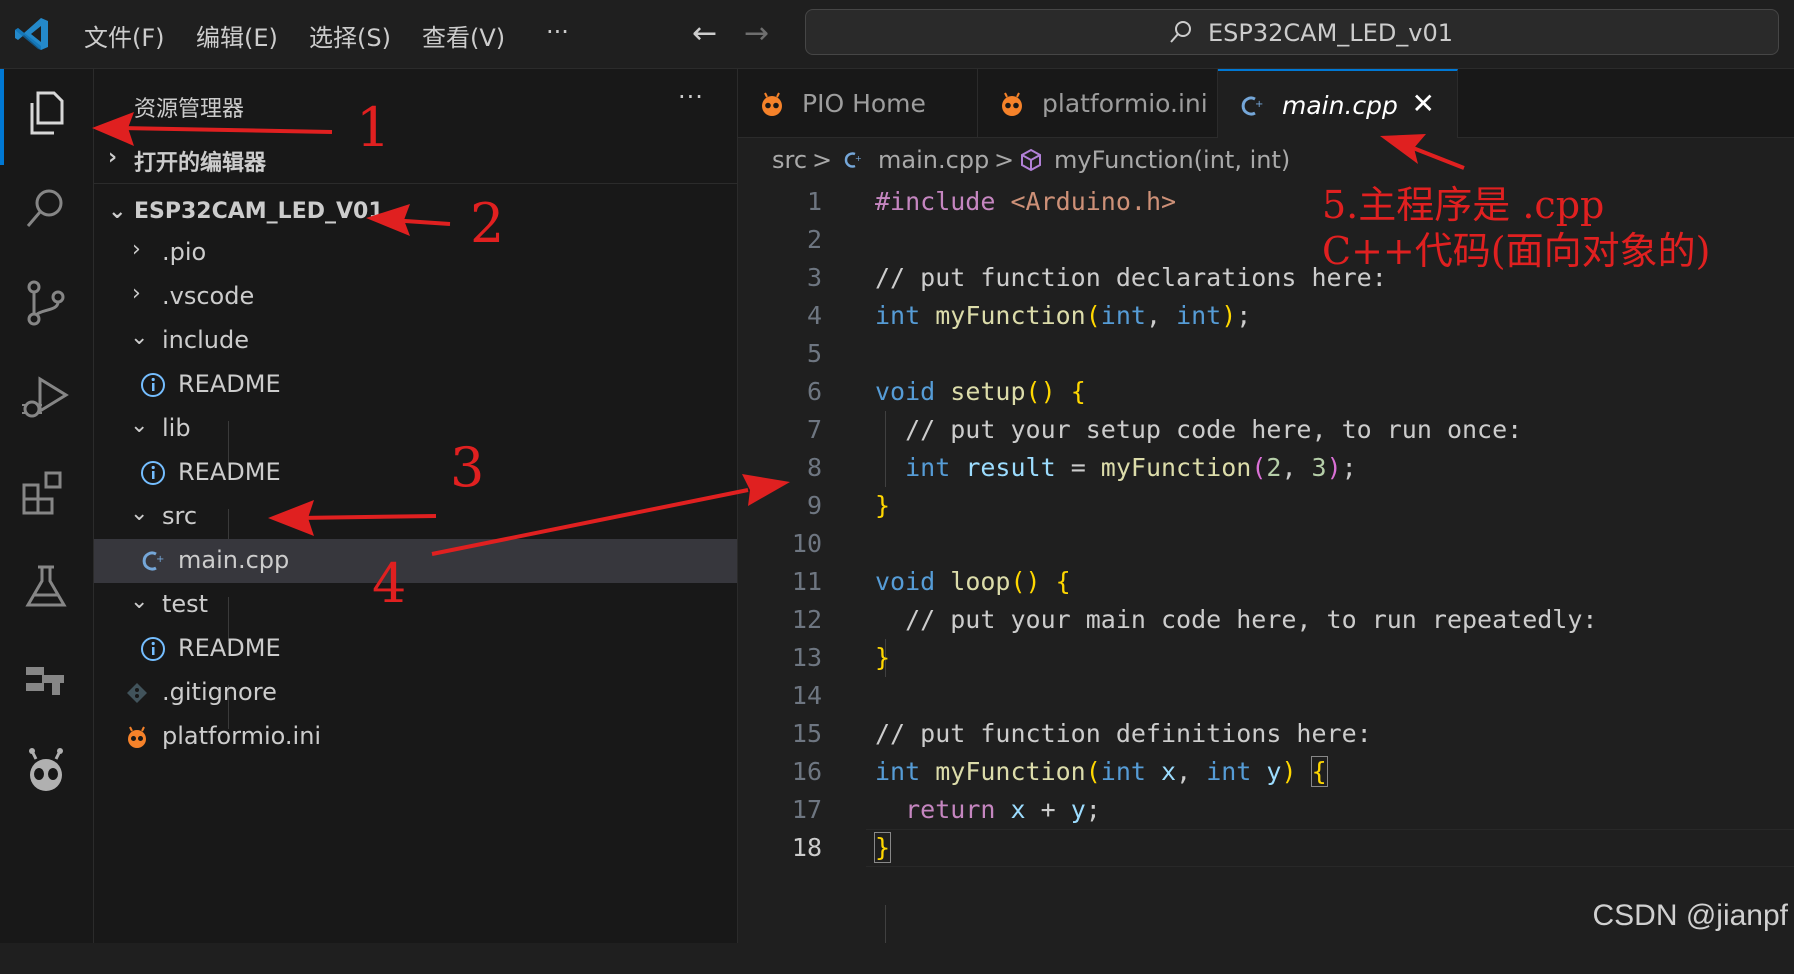  Describe the element at coordinates (1266, 544) in the screenshot. I see `code-line: 10` at that location.